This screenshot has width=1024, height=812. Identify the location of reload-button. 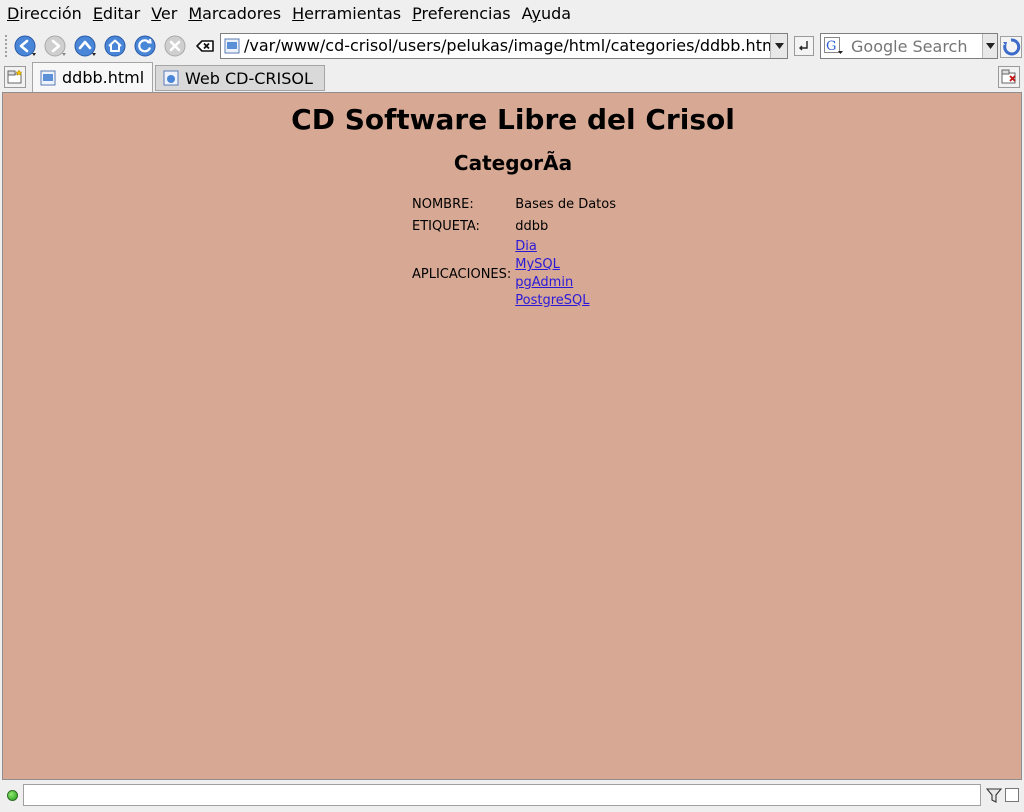
(145, 46).